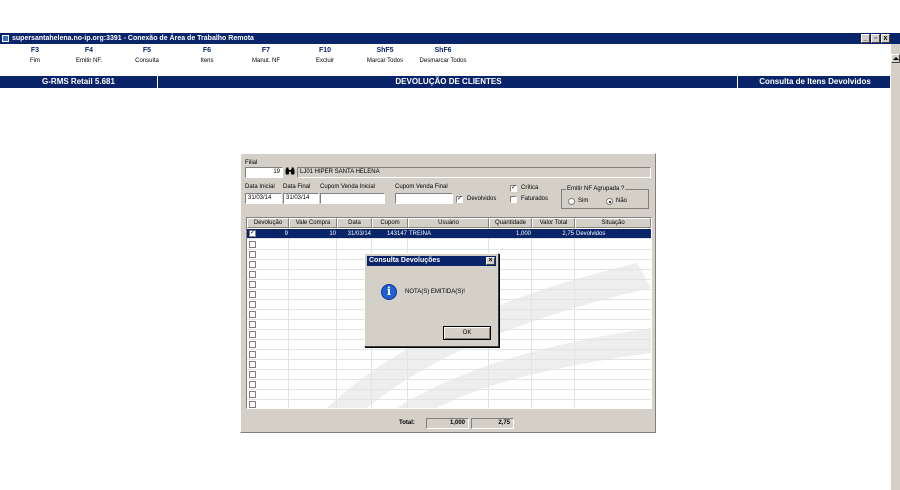 The width and height of the screenshot is (900, 490). Describe the element at coordinates (622, 201) in the screenshot. I see `nao-label: Não` at that location.